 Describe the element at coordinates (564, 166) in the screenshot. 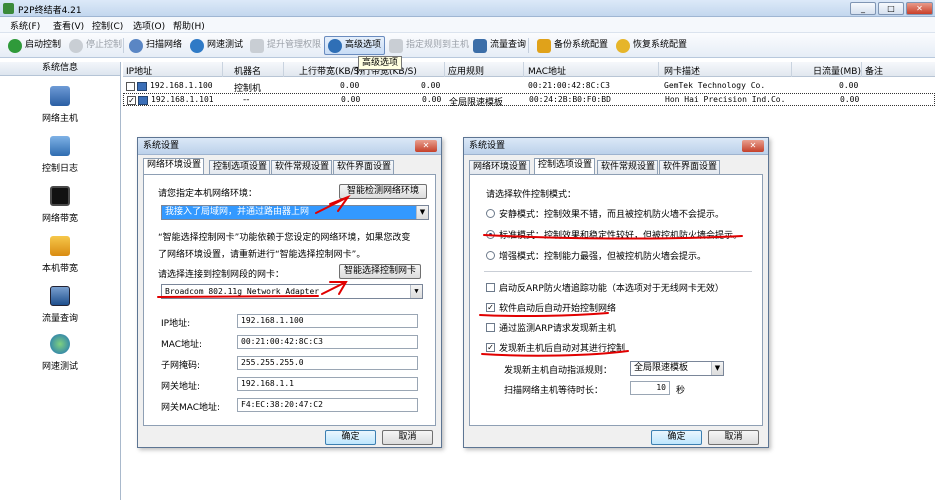

I see `tab-control-options: 控制选项设置` at that location.